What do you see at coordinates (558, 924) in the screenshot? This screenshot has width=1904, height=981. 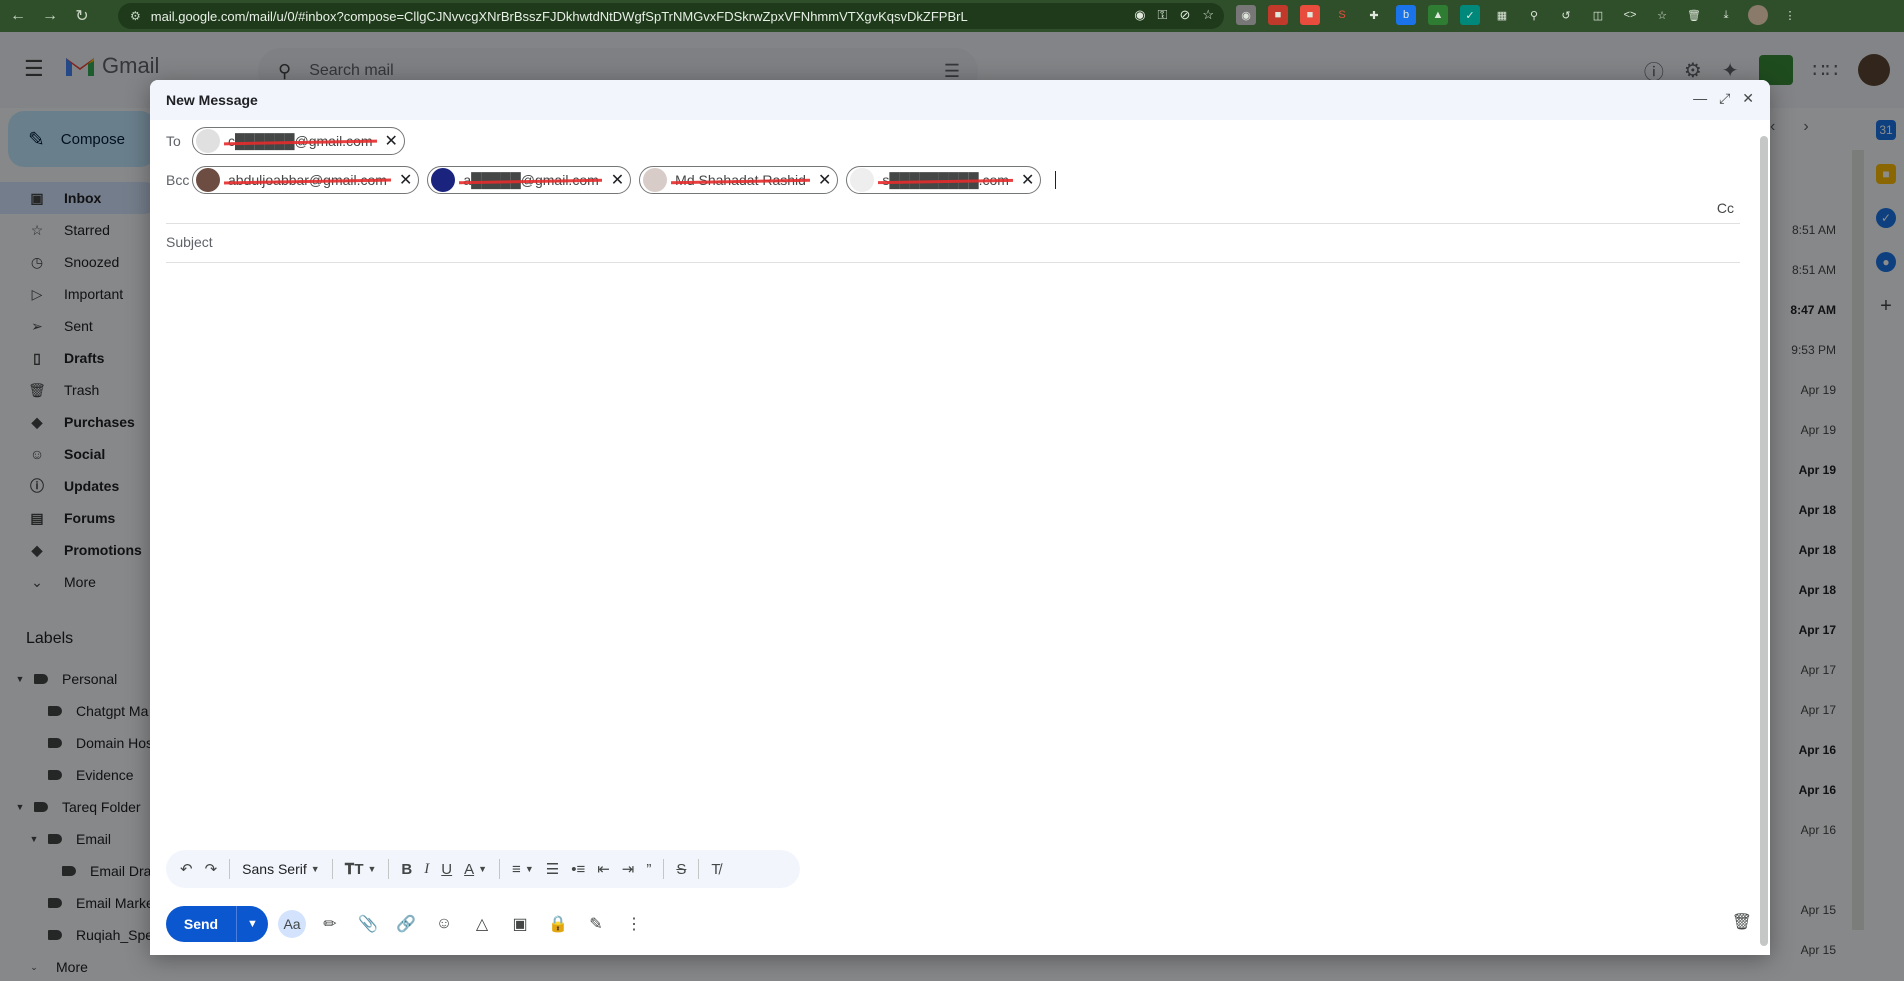 I see `confidential-mode-icon: 🔒` at bounding box center [558, 924].